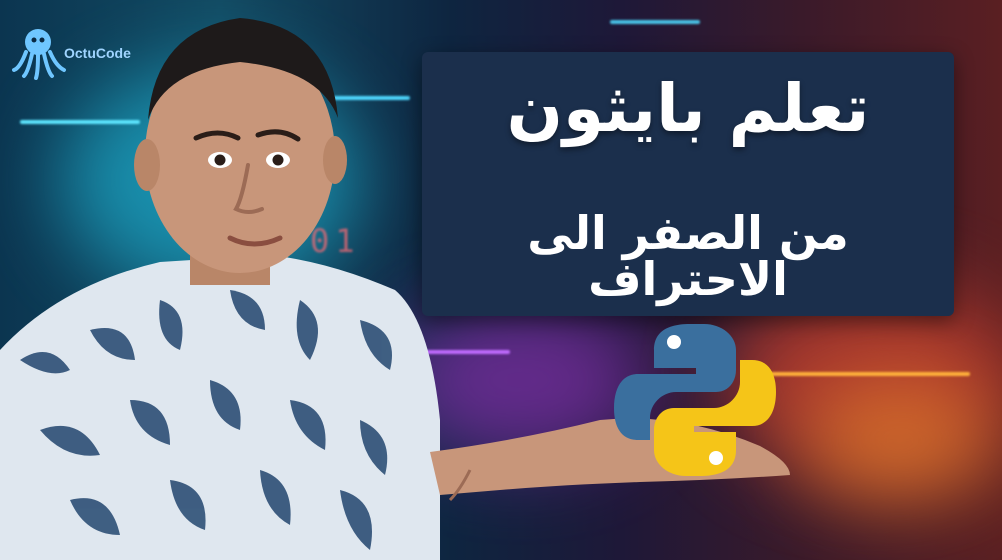 The image size is (1002, 560). Describe the element at coordinates (695, 400) in the screenshot. I see `python-logo-icon` at that location.